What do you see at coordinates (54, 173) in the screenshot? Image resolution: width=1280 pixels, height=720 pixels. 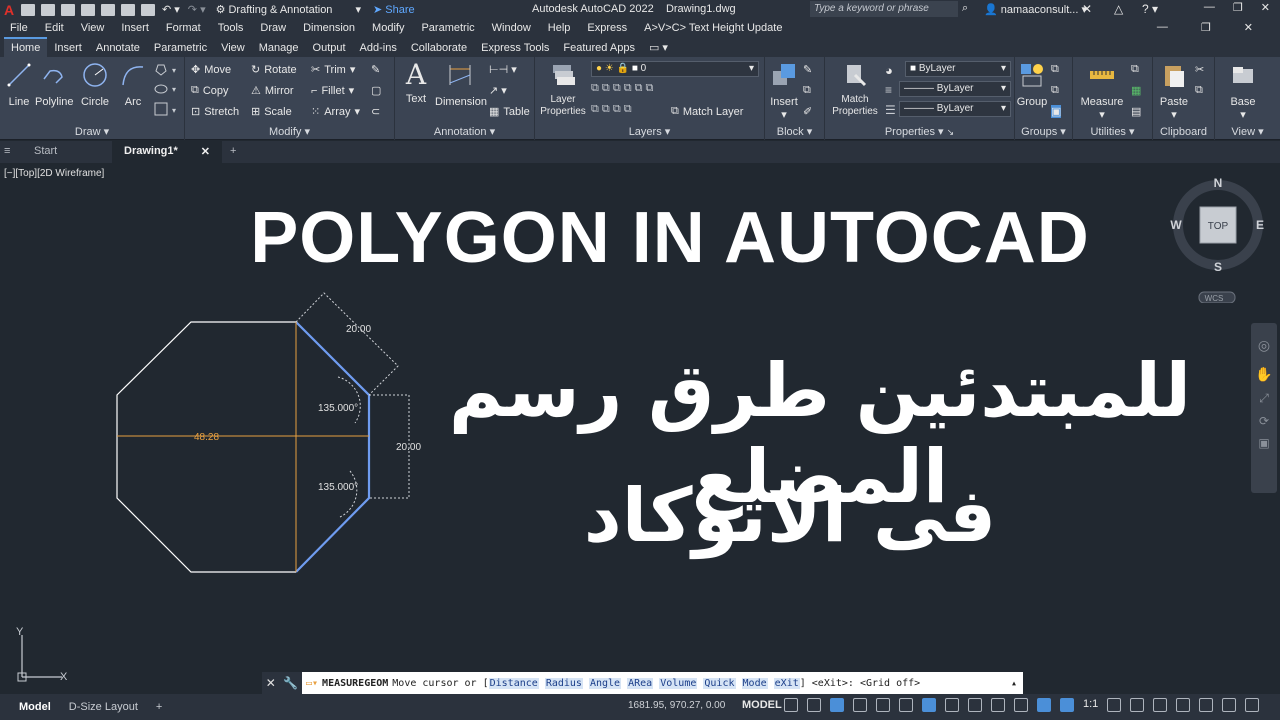 I see `viewport-controls: [−][Top][2D Wireframe]` at bounding box center [54, 173].